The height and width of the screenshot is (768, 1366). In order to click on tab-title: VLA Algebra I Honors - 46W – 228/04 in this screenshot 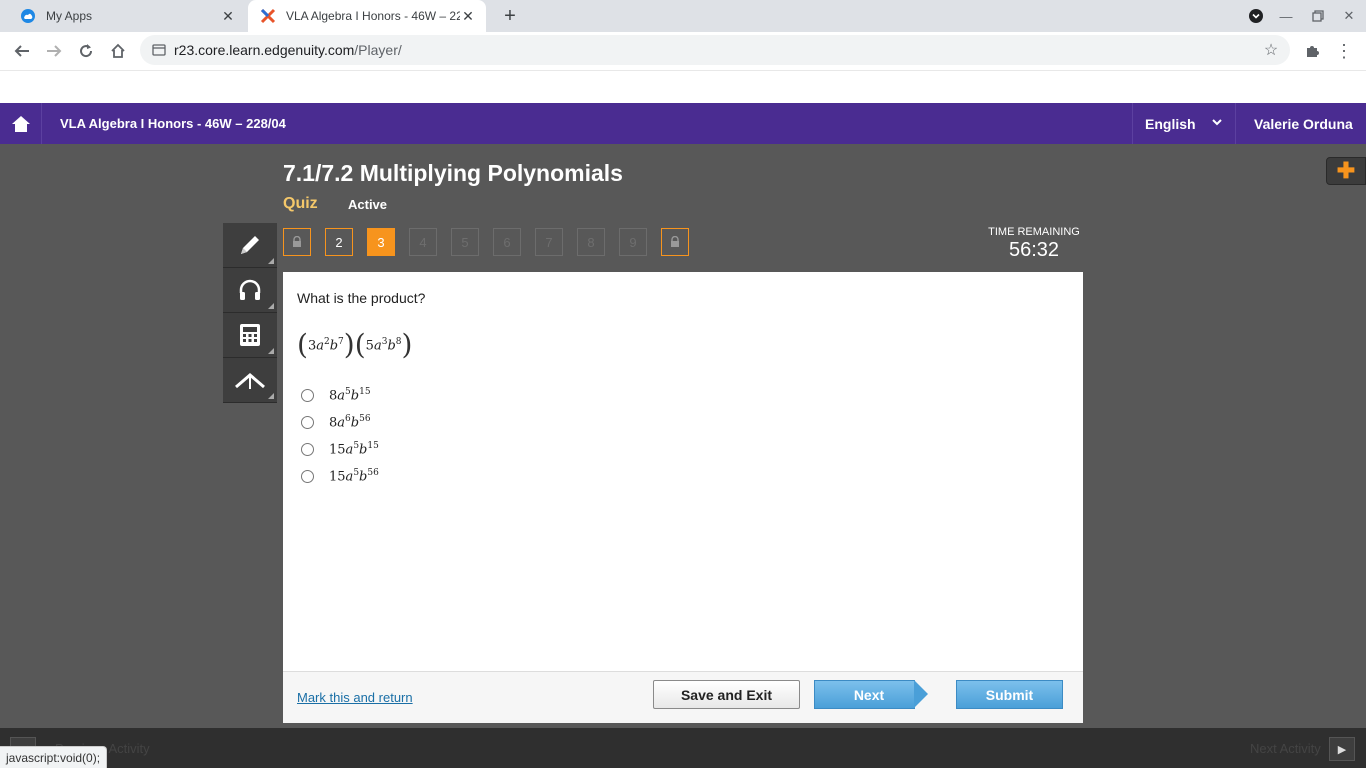, I will do `click(373, 16)`.